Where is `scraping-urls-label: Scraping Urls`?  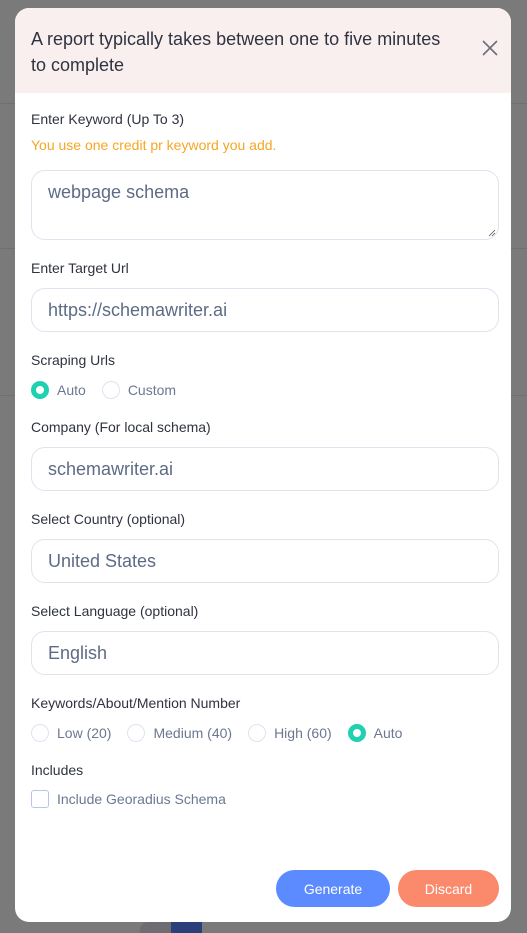
scraping-urls-label: Scraping Urls is located at coordinates (73, 360).